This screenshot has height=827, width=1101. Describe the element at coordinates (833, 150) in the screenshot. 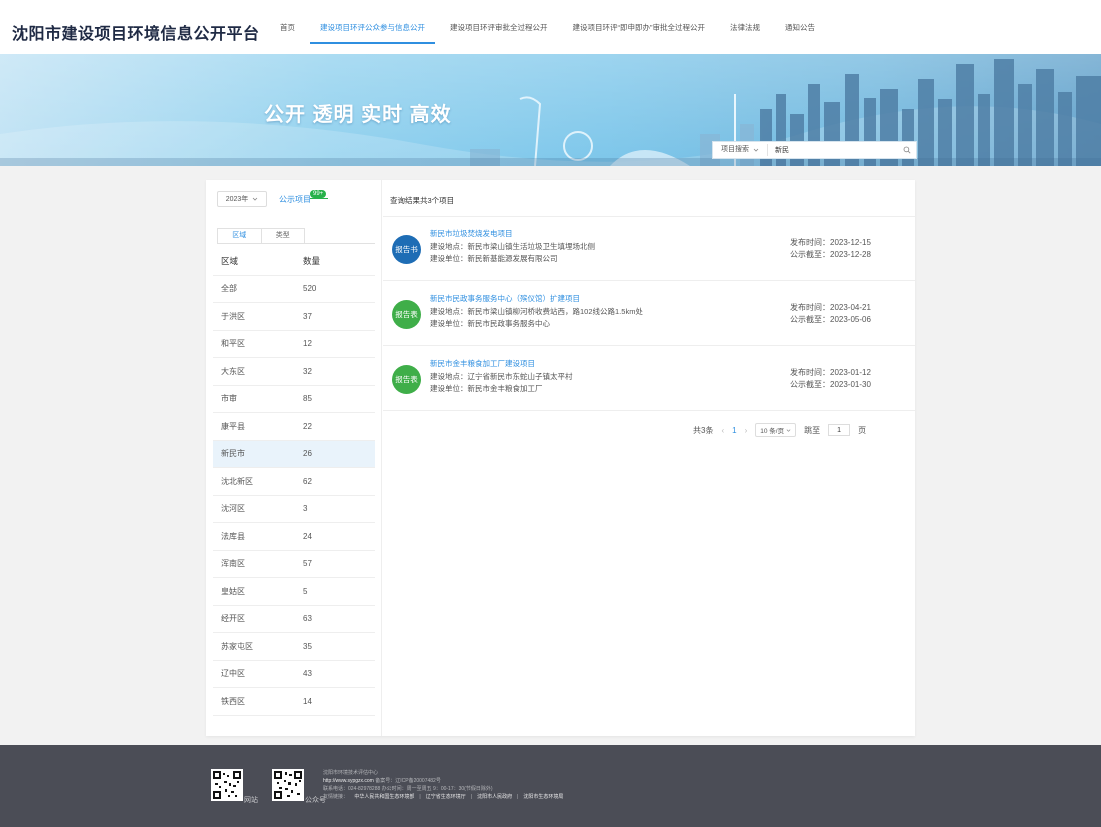

I see `search-input` at that location.